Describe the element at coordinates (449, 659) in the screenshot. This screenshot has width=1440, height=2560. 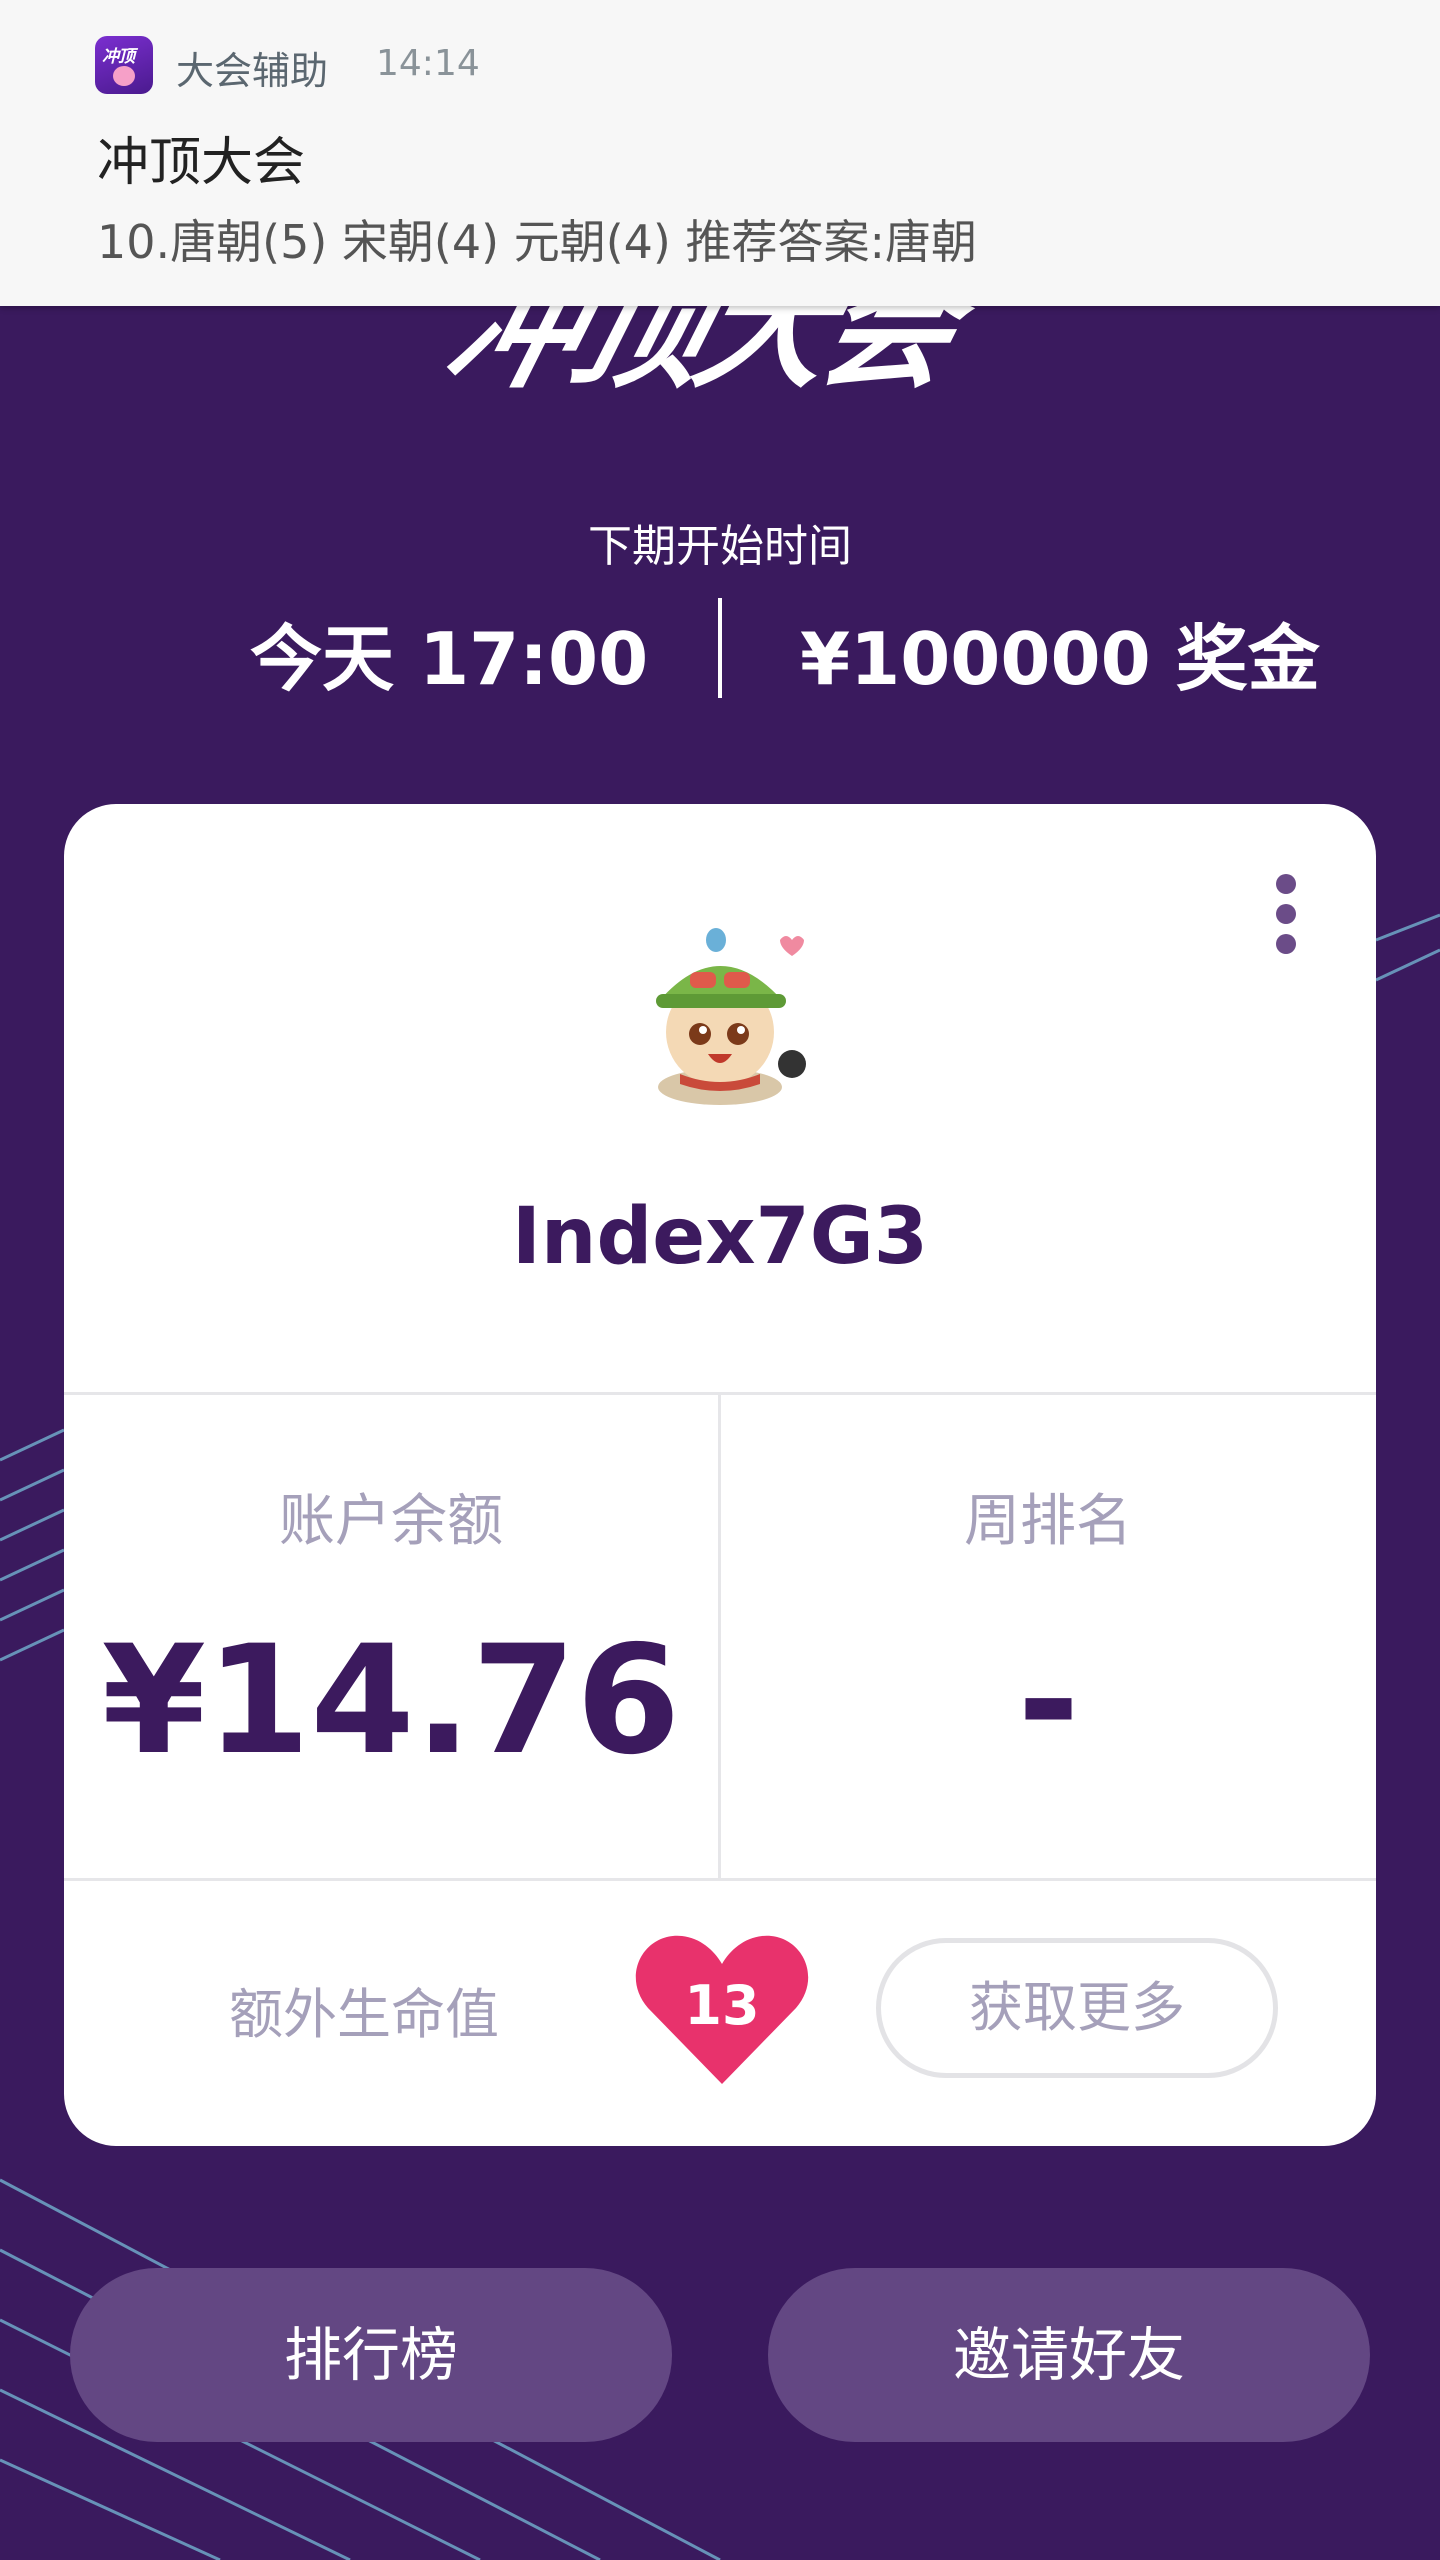
I see `next-game-time: 今天 17:00` at that location.